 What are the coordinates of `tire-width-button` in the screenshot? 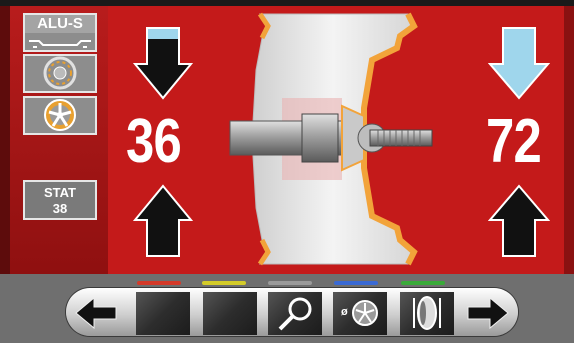 It's located at (427, 313).